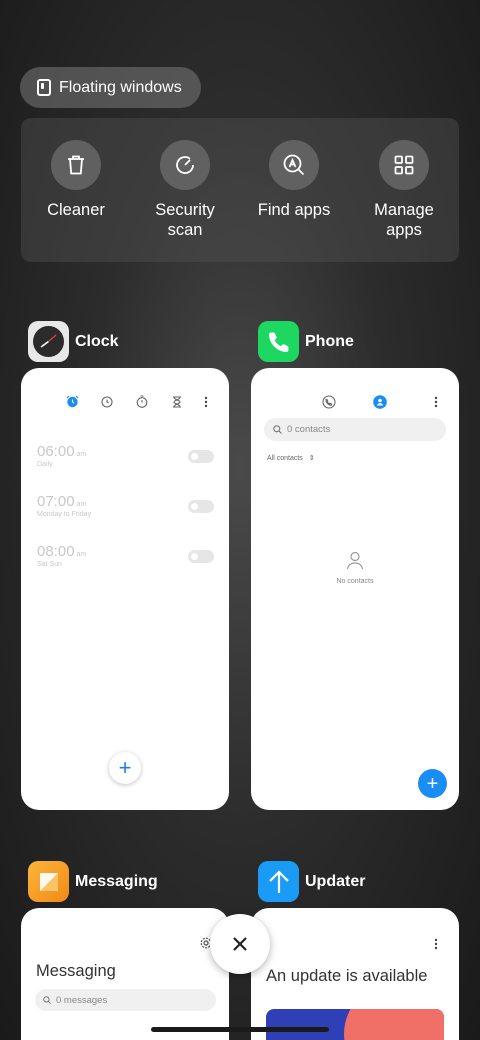 The width and height of the screenshot is (480, 1040). I want to click on alarm-icon, so click(72, 401).